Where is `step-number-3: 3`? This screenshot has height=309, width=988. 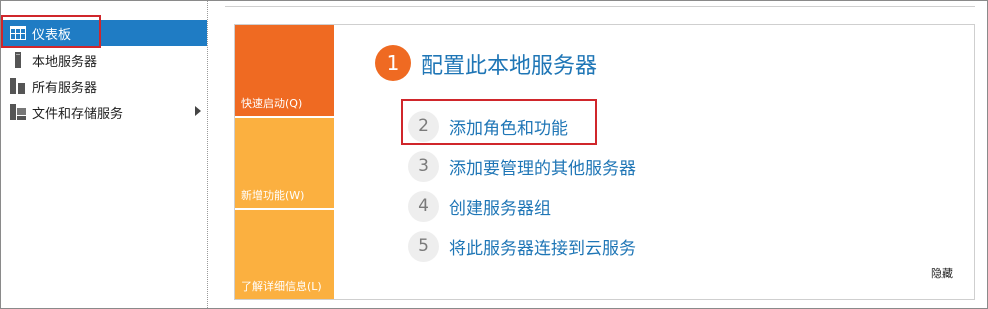
step-number-3: 3 is located at coordinates (423, 166).